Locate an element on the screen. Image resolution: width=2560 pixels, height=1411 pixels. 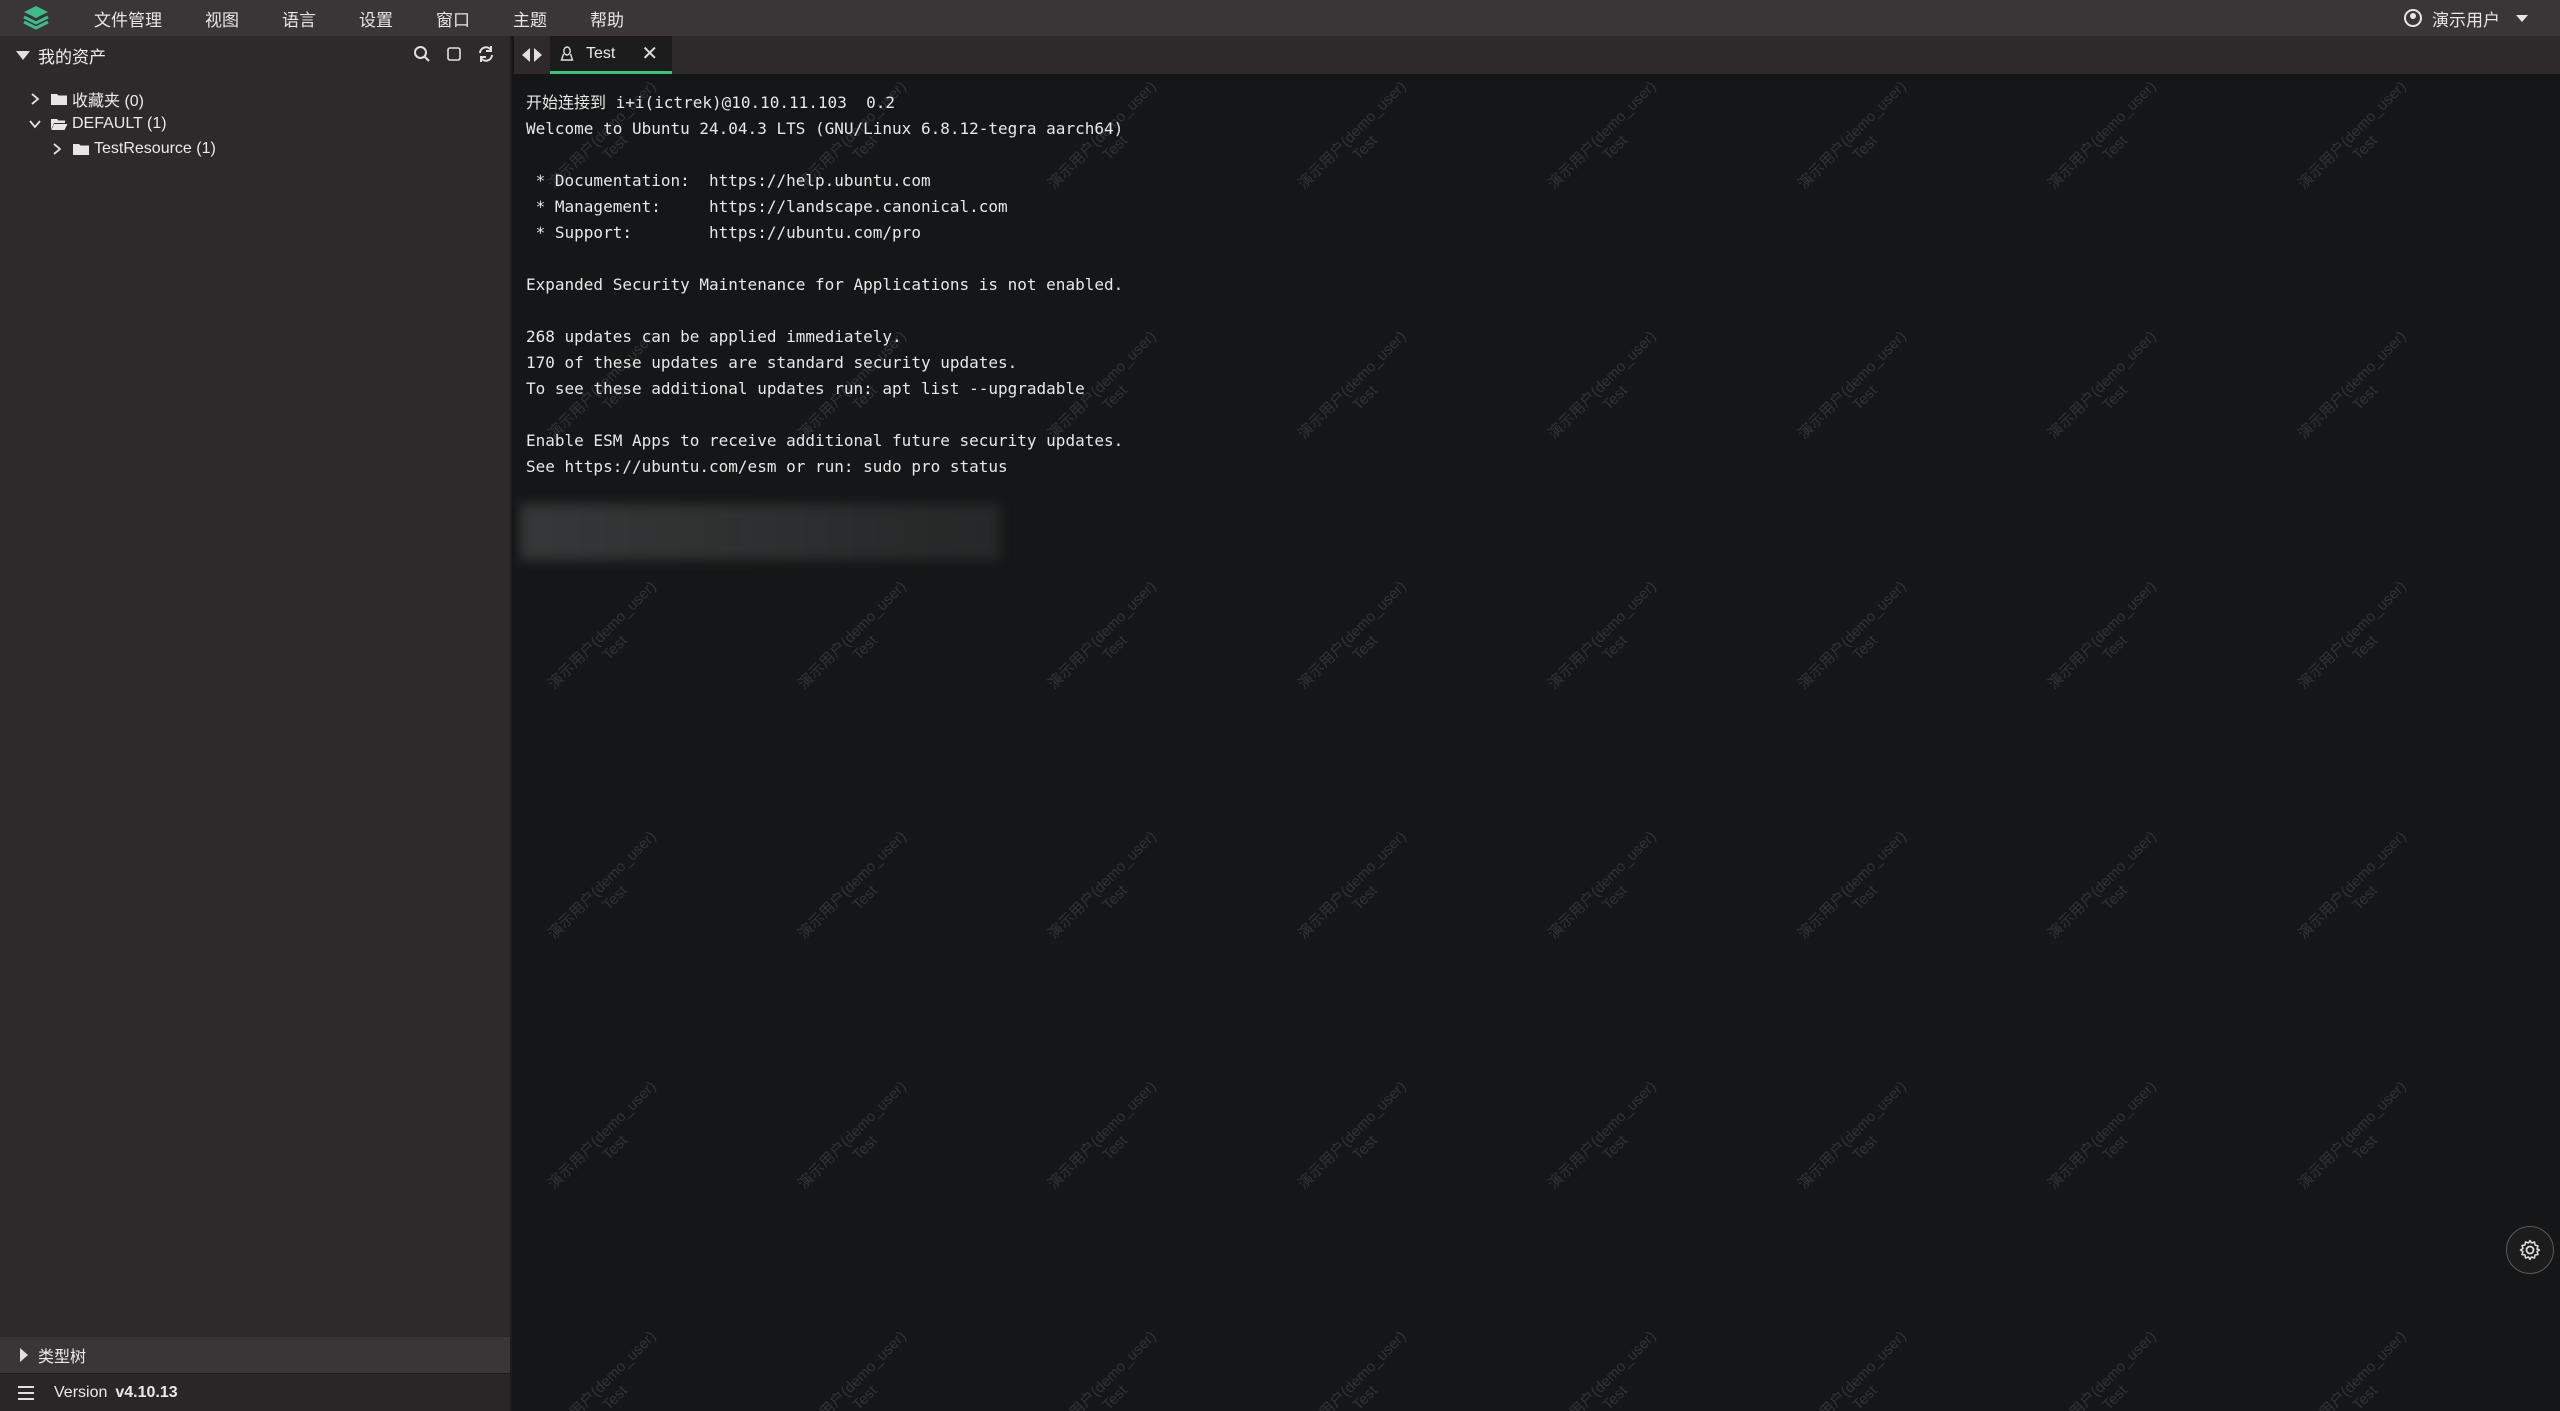
app-logo-icon is located at coordinates (36, 18).